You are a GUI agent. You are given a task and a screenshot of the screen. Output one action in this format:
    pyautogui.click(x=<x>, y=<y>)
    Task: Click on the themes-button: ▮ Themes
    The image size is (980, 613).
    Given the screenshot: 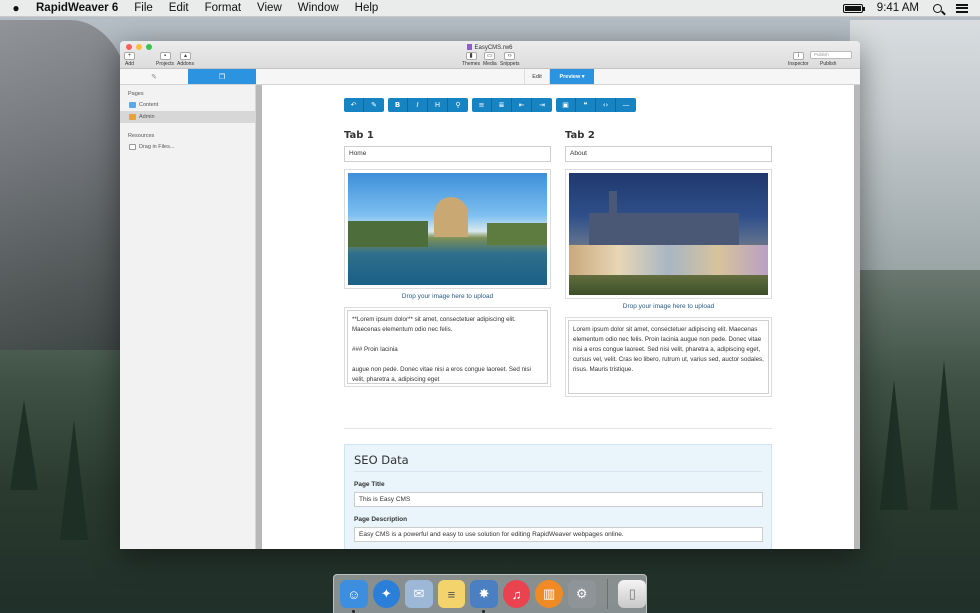 What is the action you would take?
    pyautogui.click(x=471, y=59)
    